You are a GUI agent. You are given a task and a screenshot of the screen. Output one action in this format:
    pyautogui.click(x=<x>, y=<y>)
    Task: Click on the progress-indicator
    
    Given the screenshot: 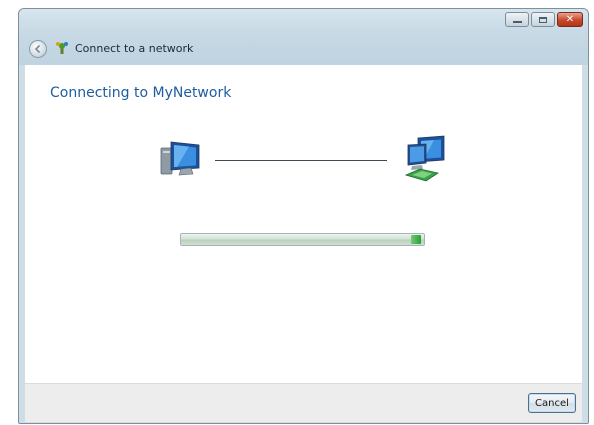 What is the action you would take?
    pyautogui.click(x=416, y=239)
    